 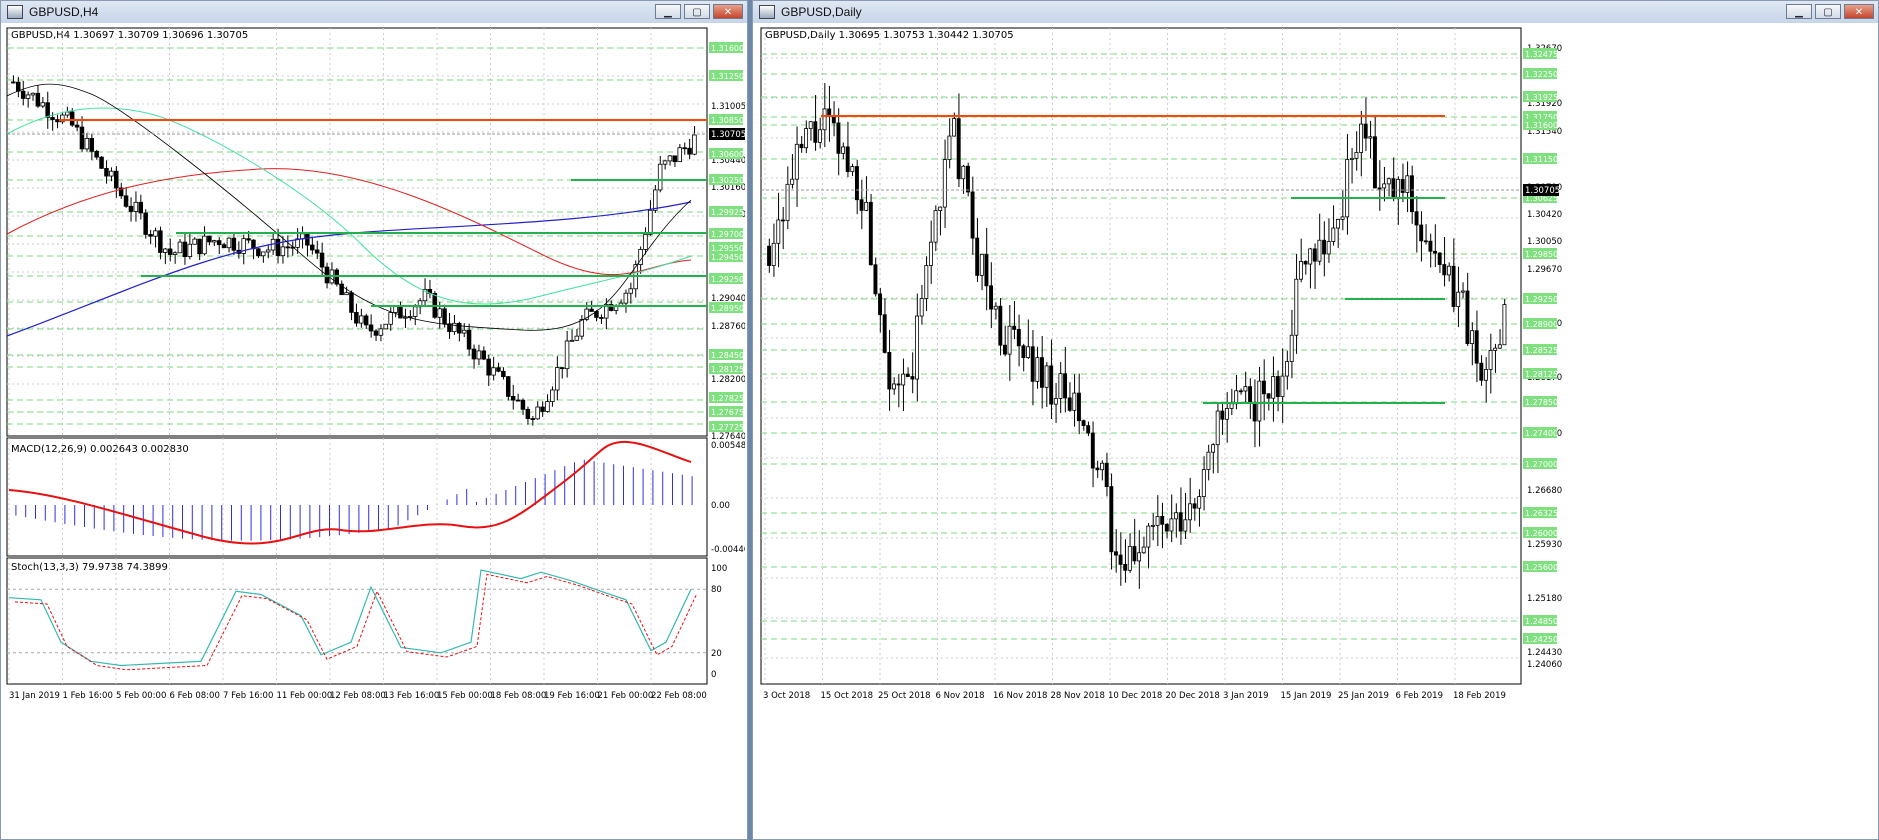 What do you see at coordinates (374, 12) in the screenshot?
I see `left-window-titlebar: GBPUSD,H4 ▁ ▢ ✕` at bounding box center [374, 12].